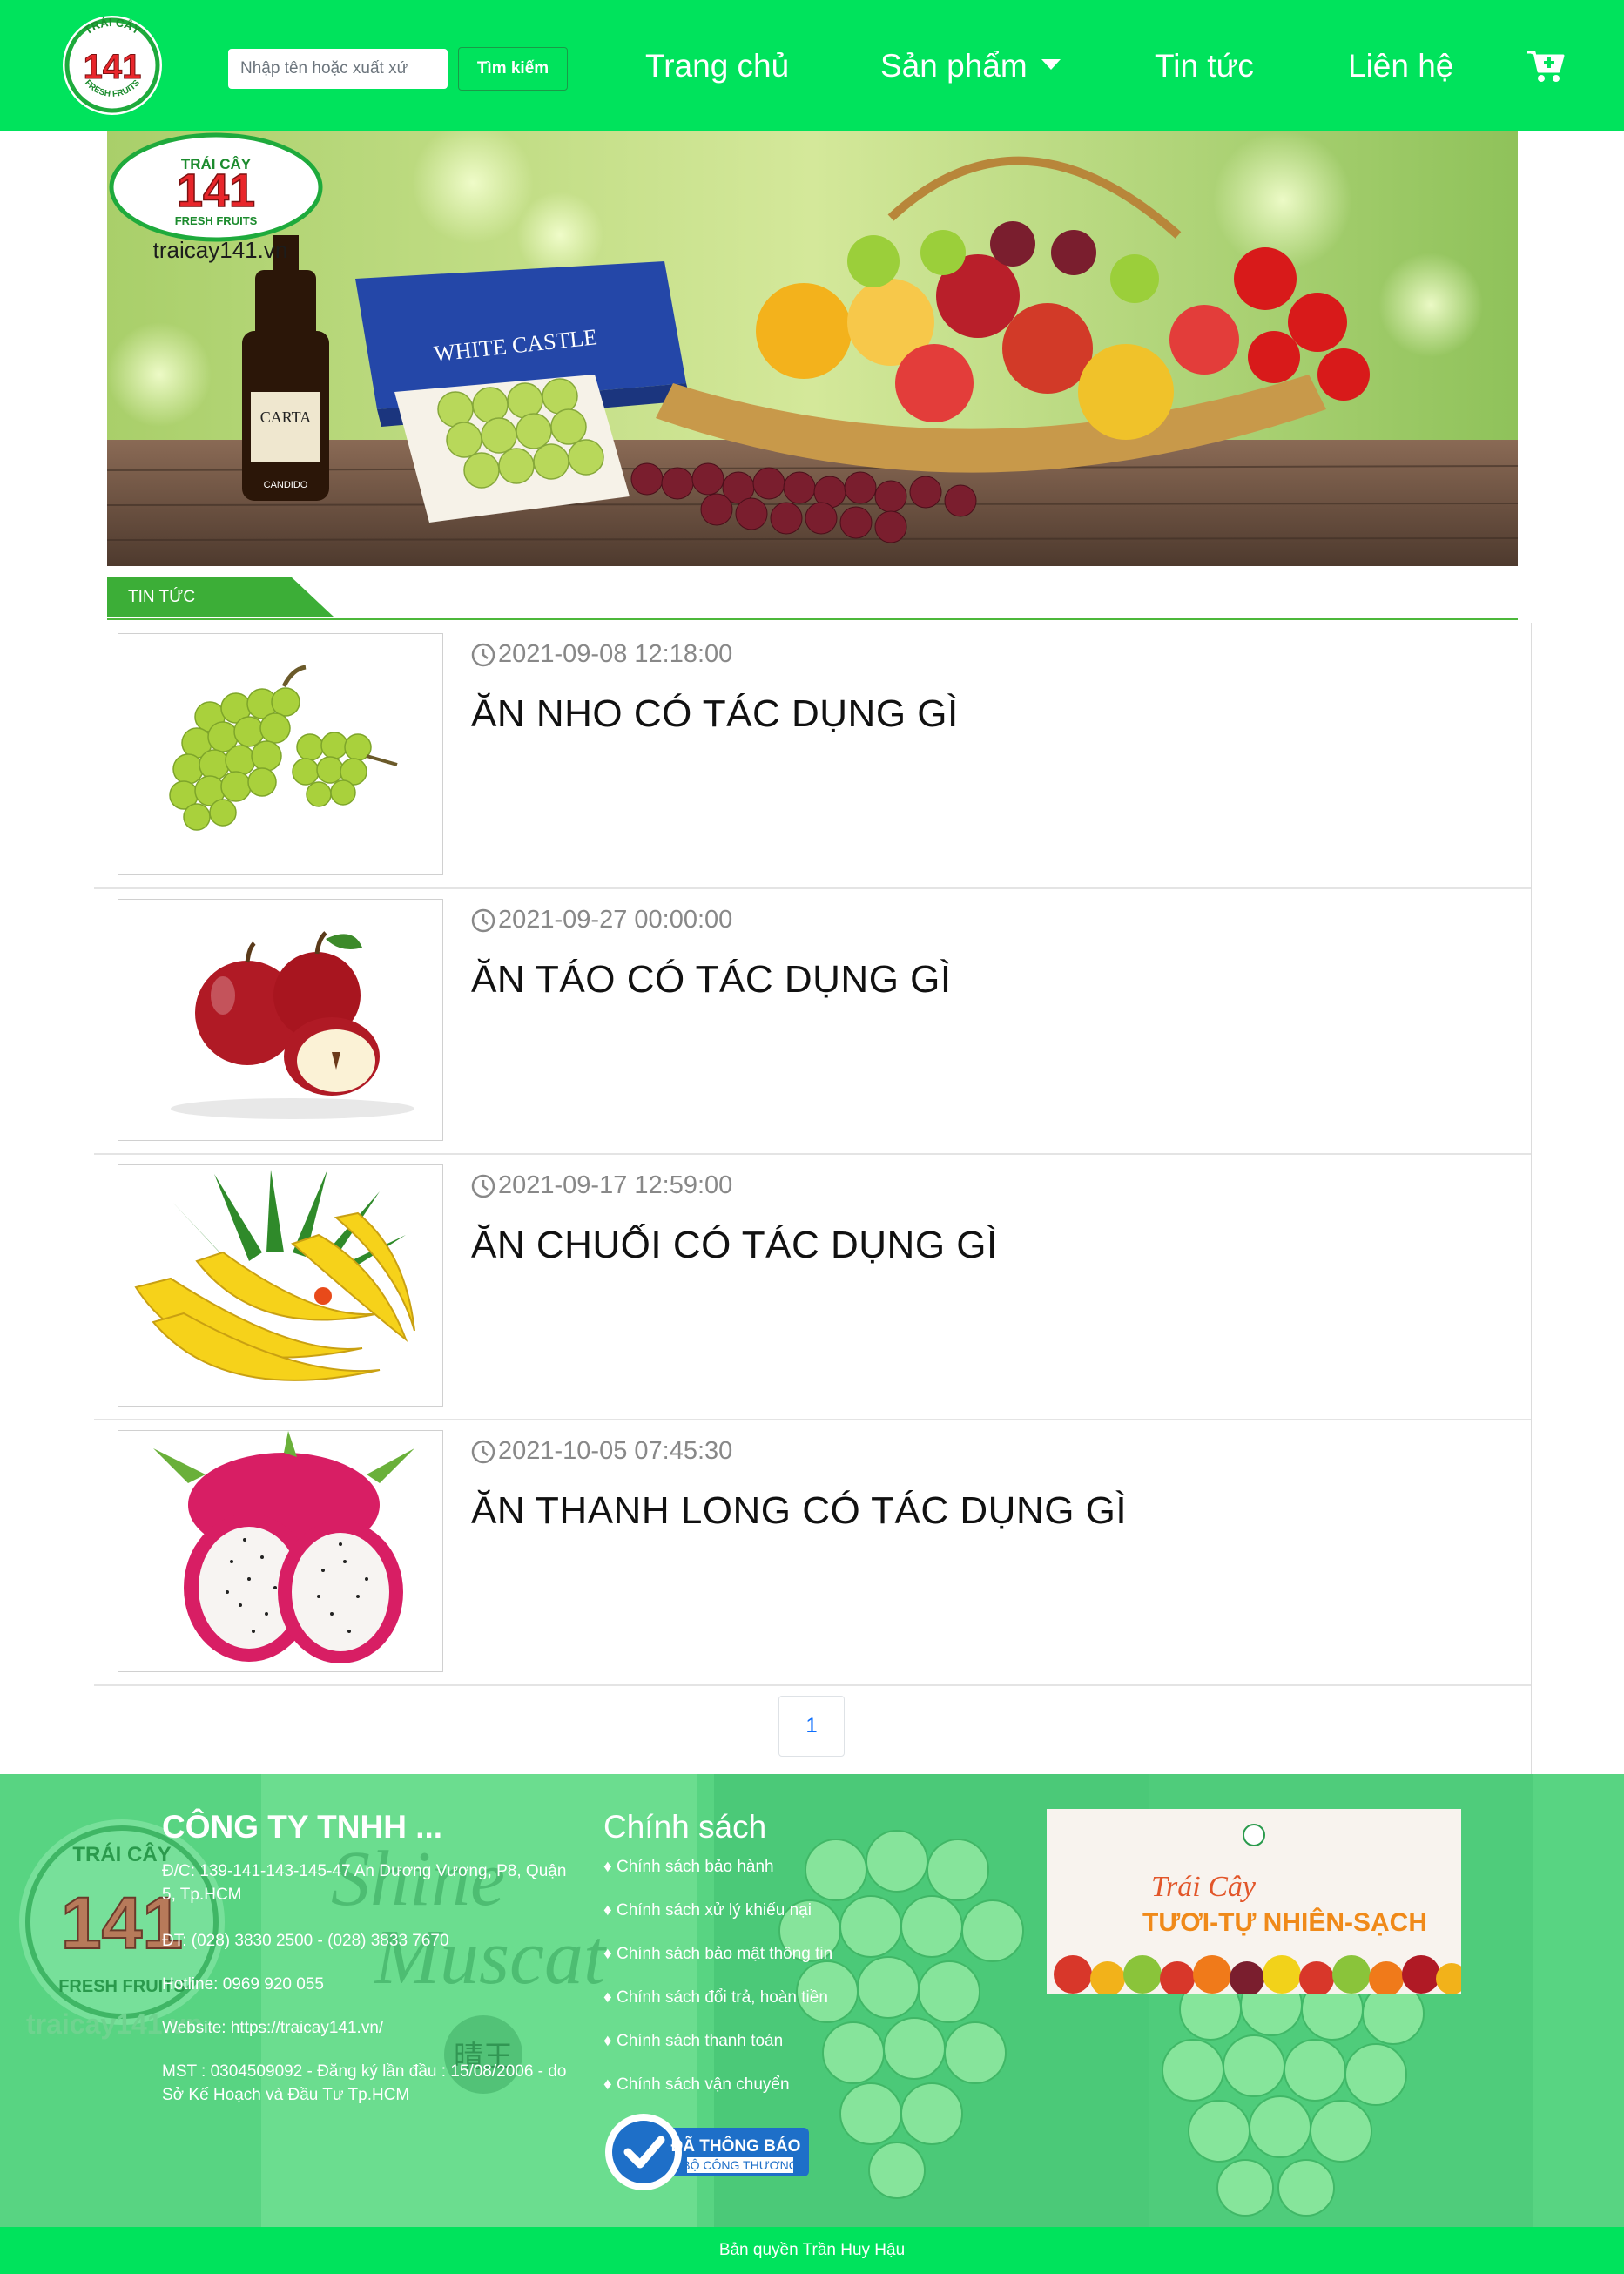 Image resolution: width=1624 pixels, height=2274 pixels. I want to click on section-title: TIN TỨC, so click(221, 597).